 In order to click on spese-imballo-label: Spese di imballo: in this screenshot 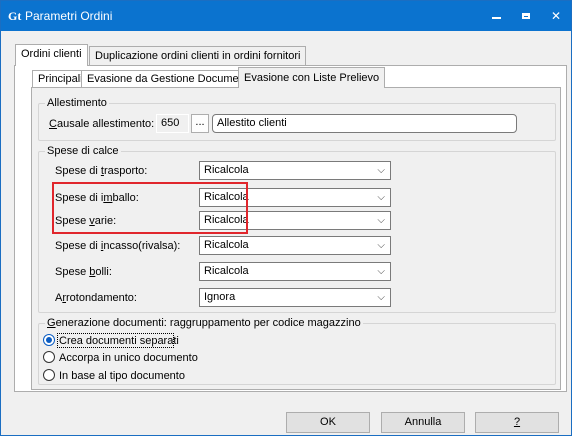, I will do `click(97, 198)`.